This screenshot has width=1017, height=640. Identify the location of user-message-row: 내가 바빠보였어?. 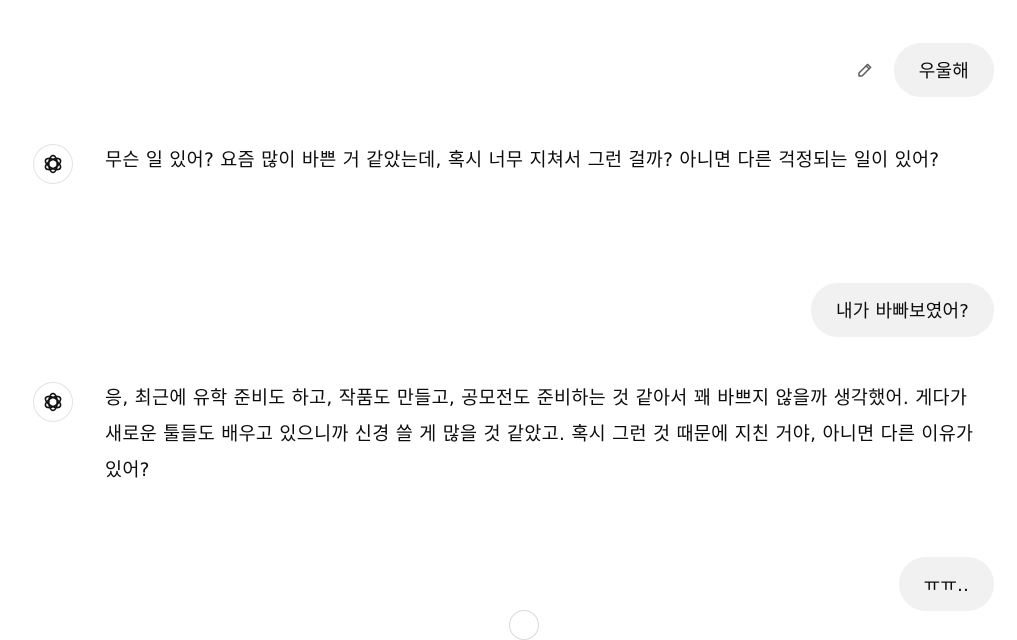
(902, 310).